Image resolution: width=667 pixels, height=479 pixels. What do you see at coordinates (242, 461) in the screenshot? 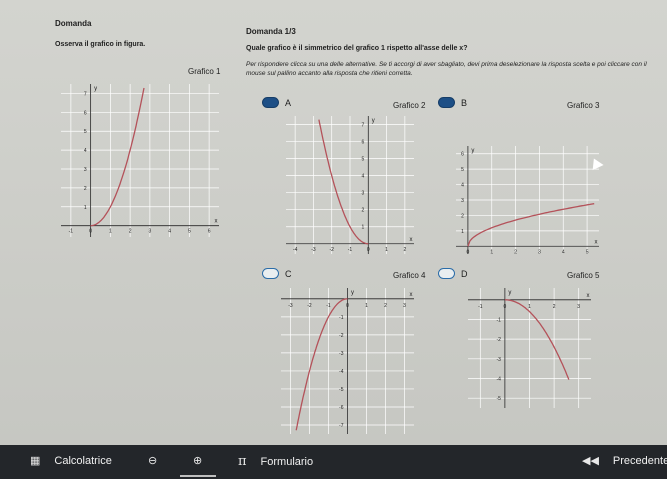
I see `pi-icon: π` at bounding box center [242, 461].